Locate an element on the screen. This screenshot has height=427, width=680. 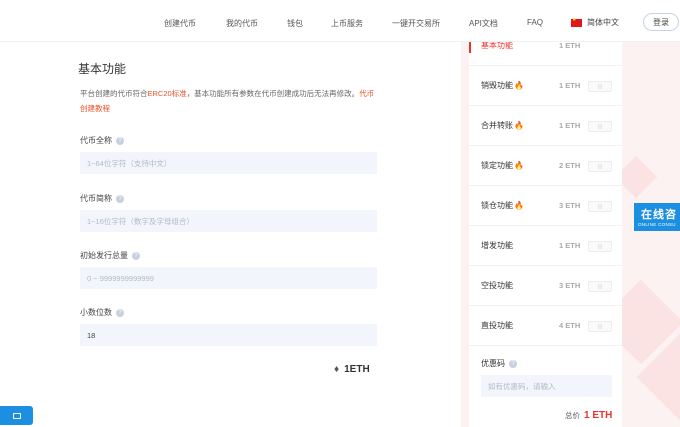
nav-item-listing-service: 上币服务 is located at coordinates (347, 23).